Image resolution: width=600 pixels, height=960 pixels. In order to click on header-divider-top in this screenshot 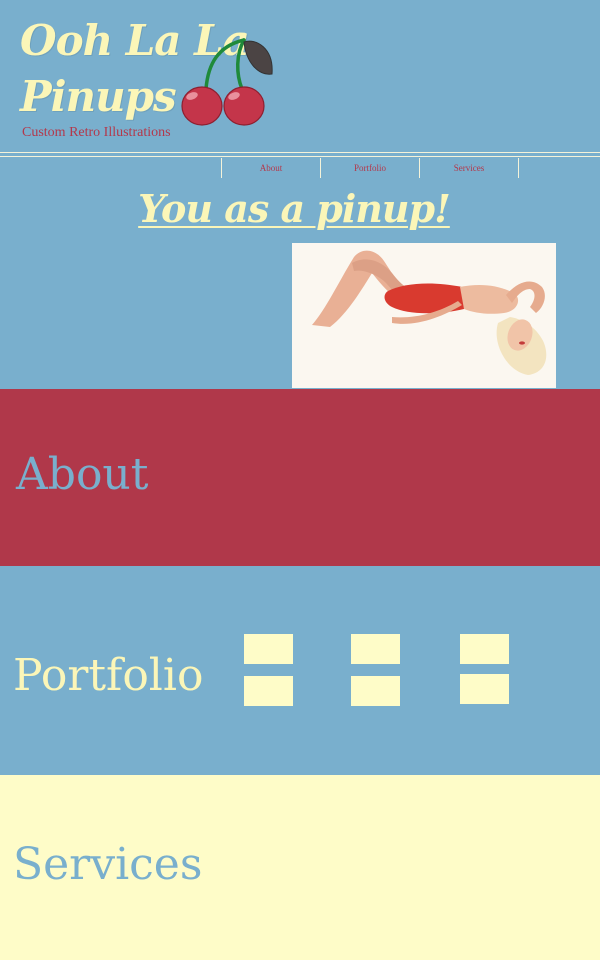, I will do `click(300, 152)`.